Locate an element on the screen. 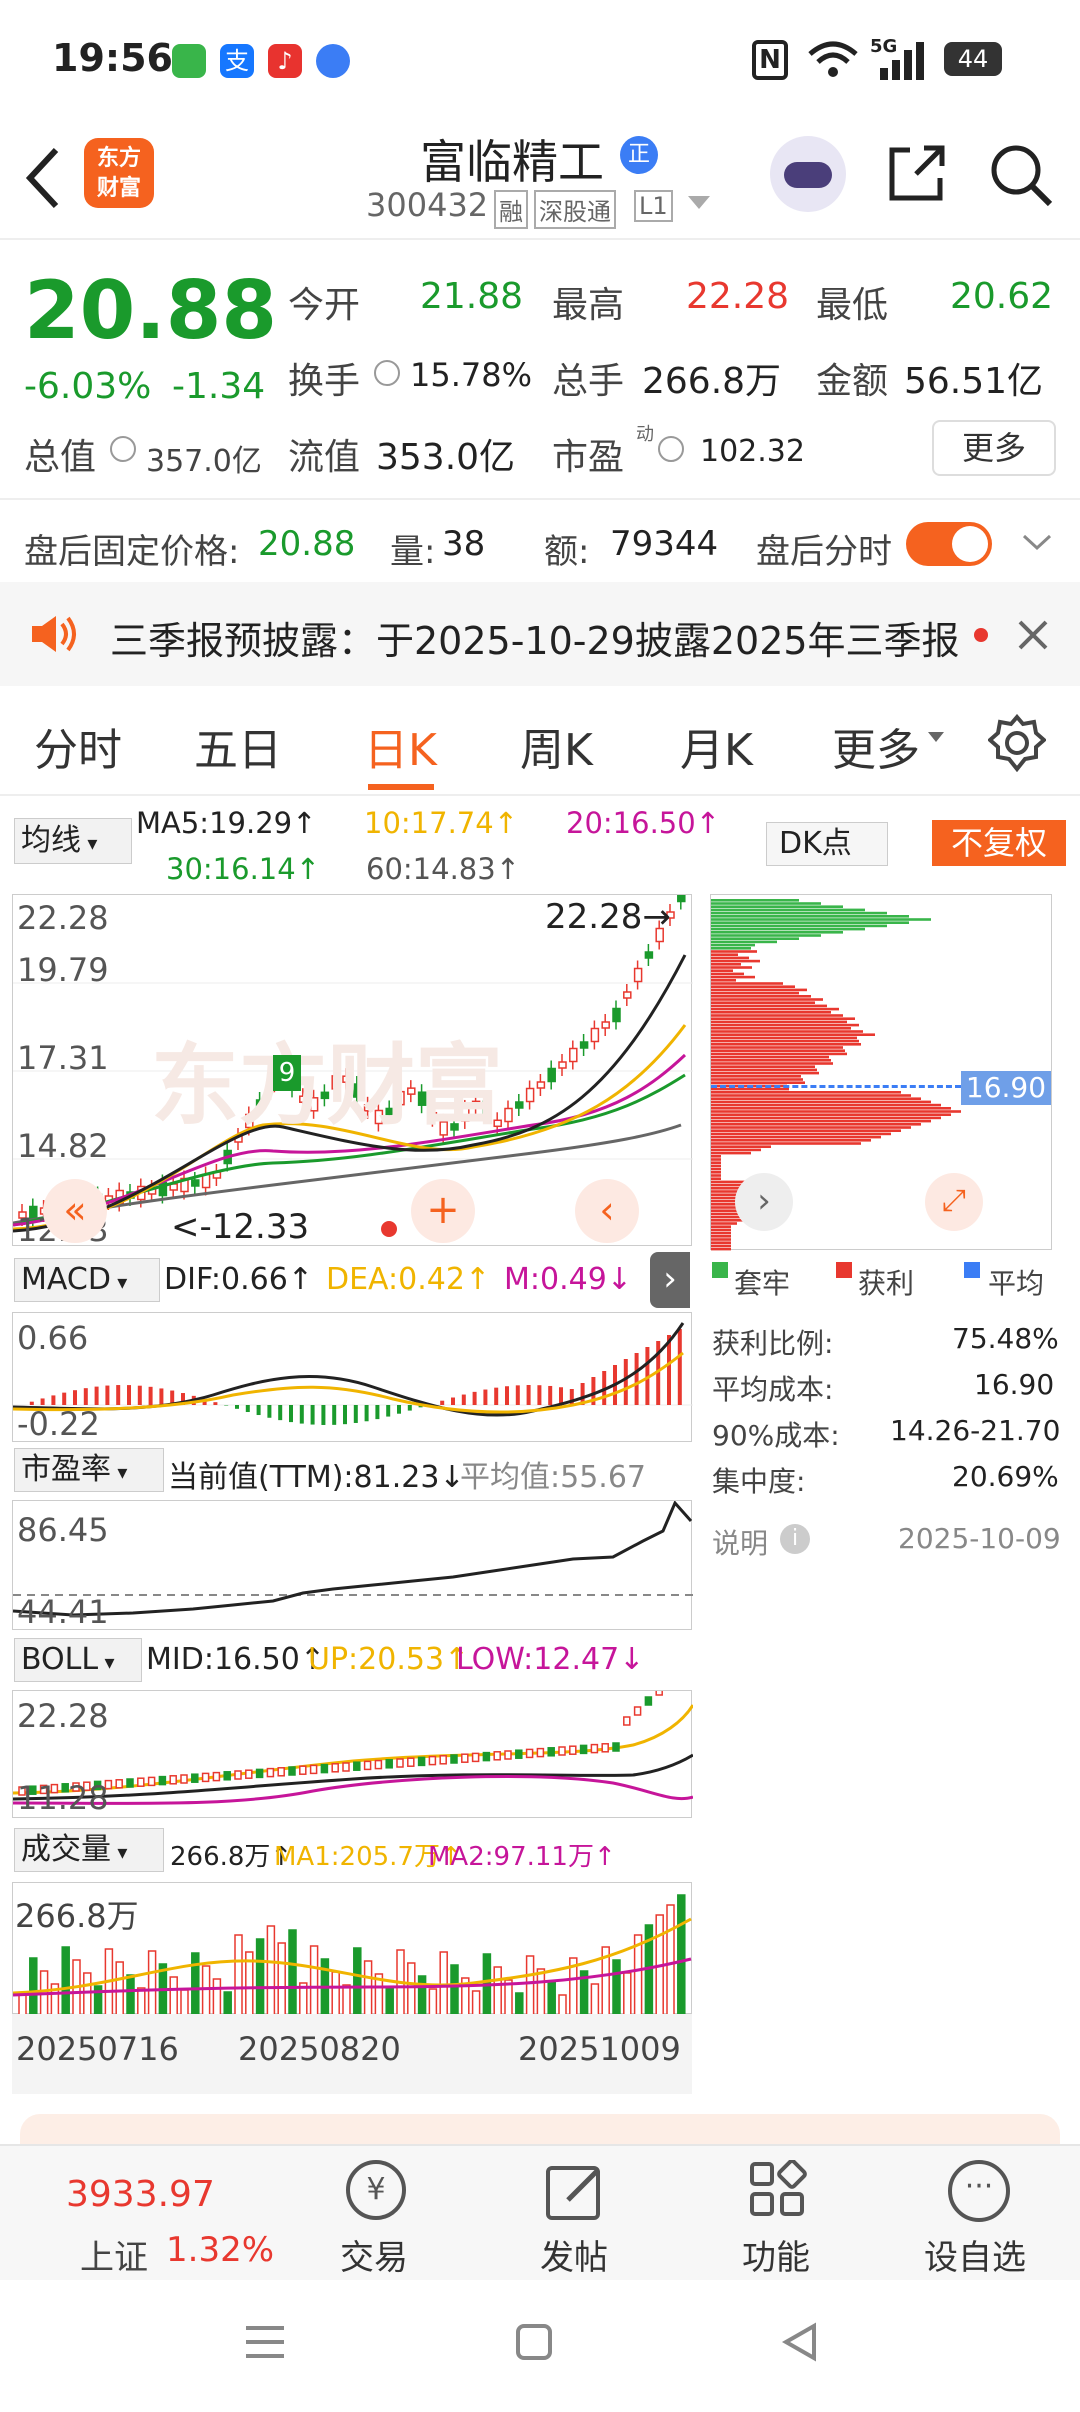 This screenshot has height=2412, width=1080. chip-note-label: 说明 is located at coordinates (740, 1542).